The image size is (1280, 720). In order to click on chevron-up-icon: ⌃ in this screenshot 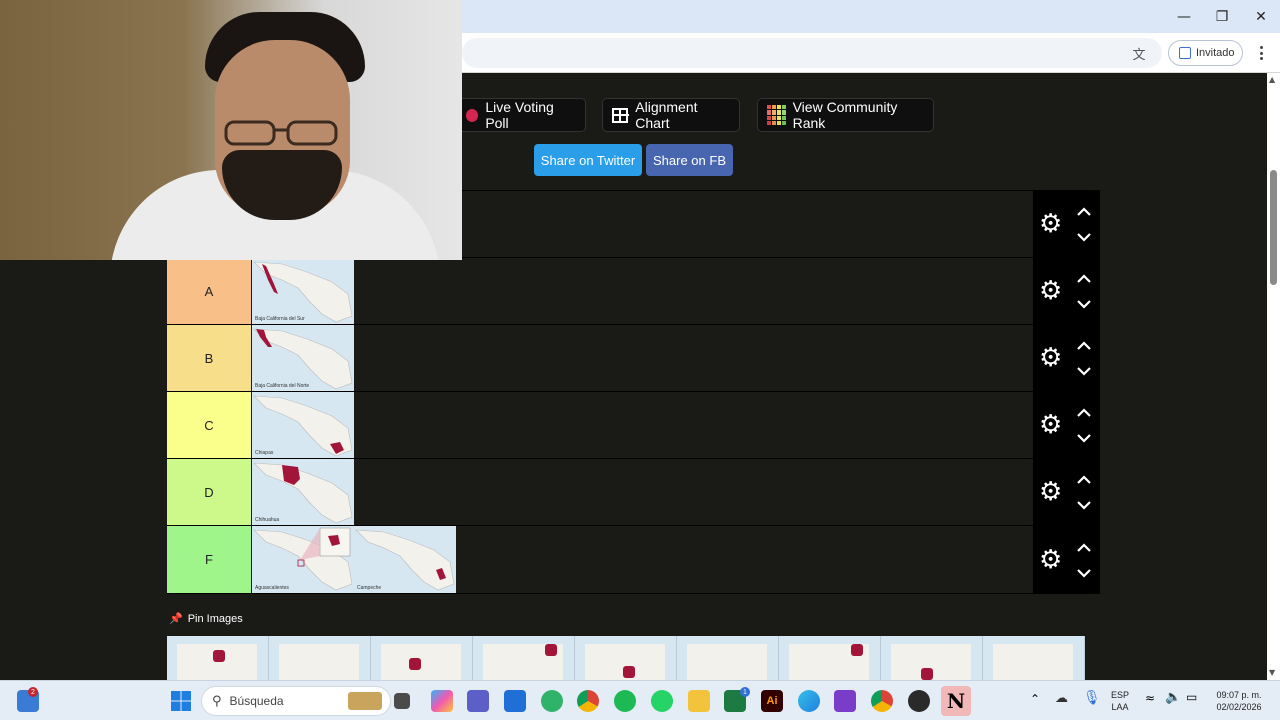, I will do `click(1035, 699)`.